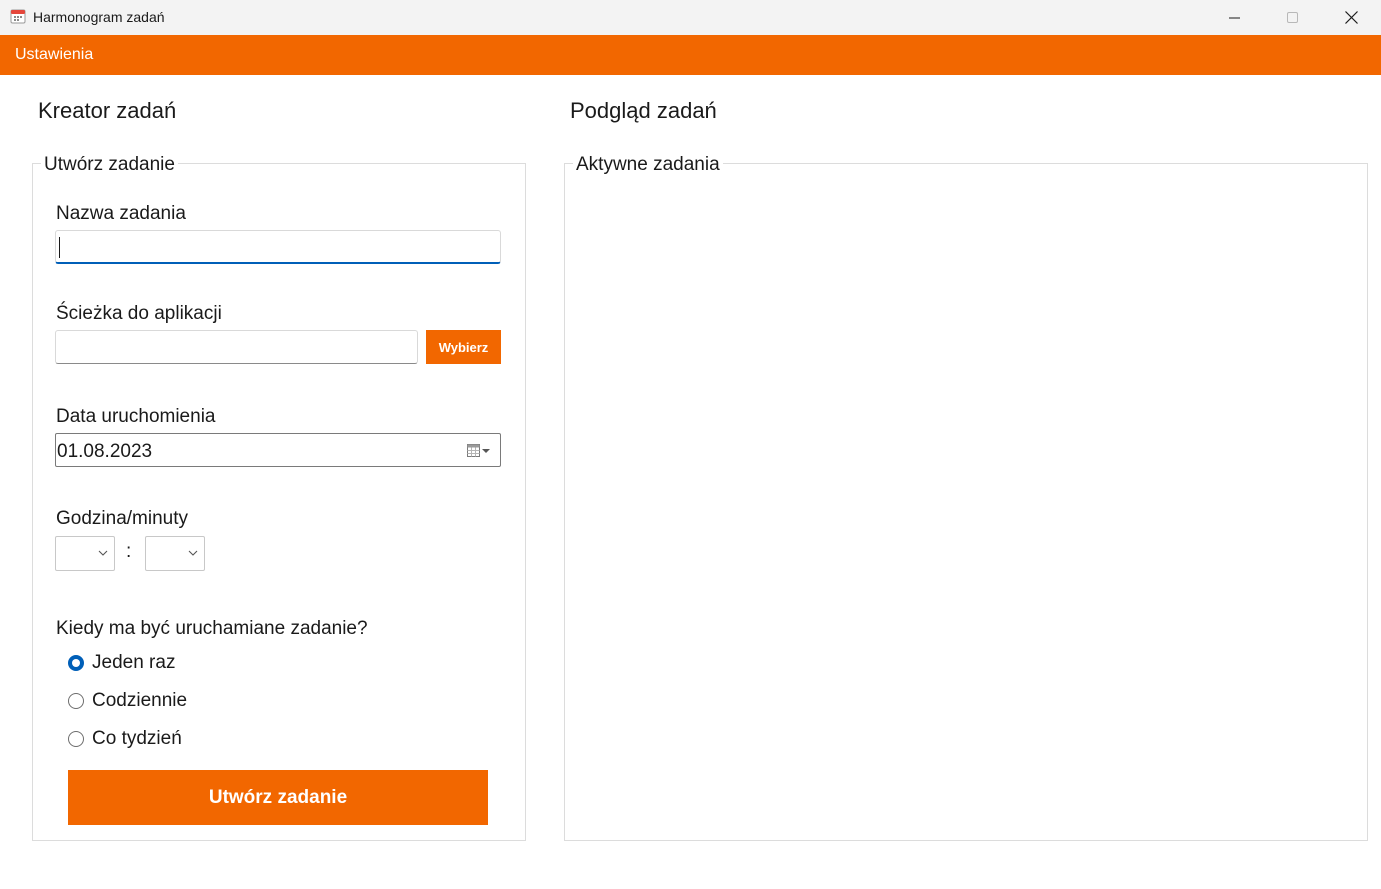 The height and width of the screenshot is (889, 1381). Describe the element at coordinates (99, 17) in the screenshot. I see `window-title: Harmonogram zadań` at that location.